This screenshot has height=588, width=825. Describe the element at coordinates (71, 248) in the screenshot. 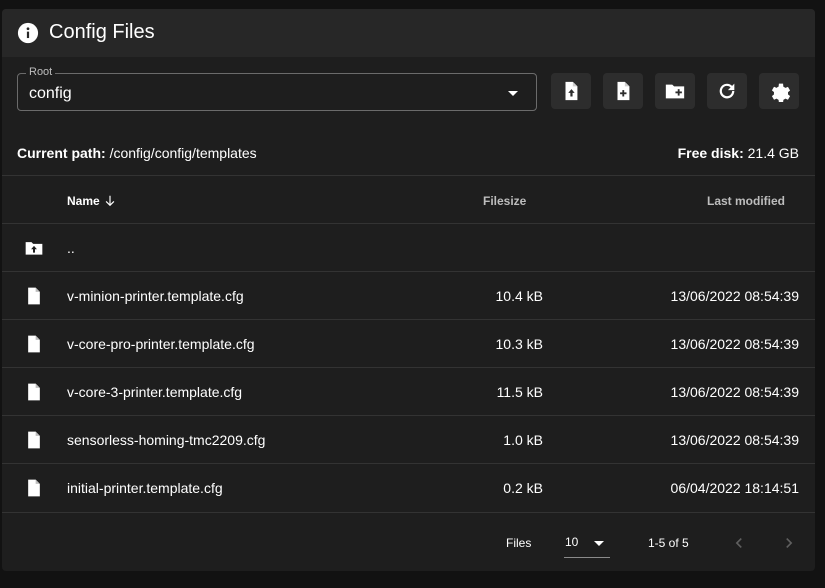

I see `parent-folder-label: ..` at that location.